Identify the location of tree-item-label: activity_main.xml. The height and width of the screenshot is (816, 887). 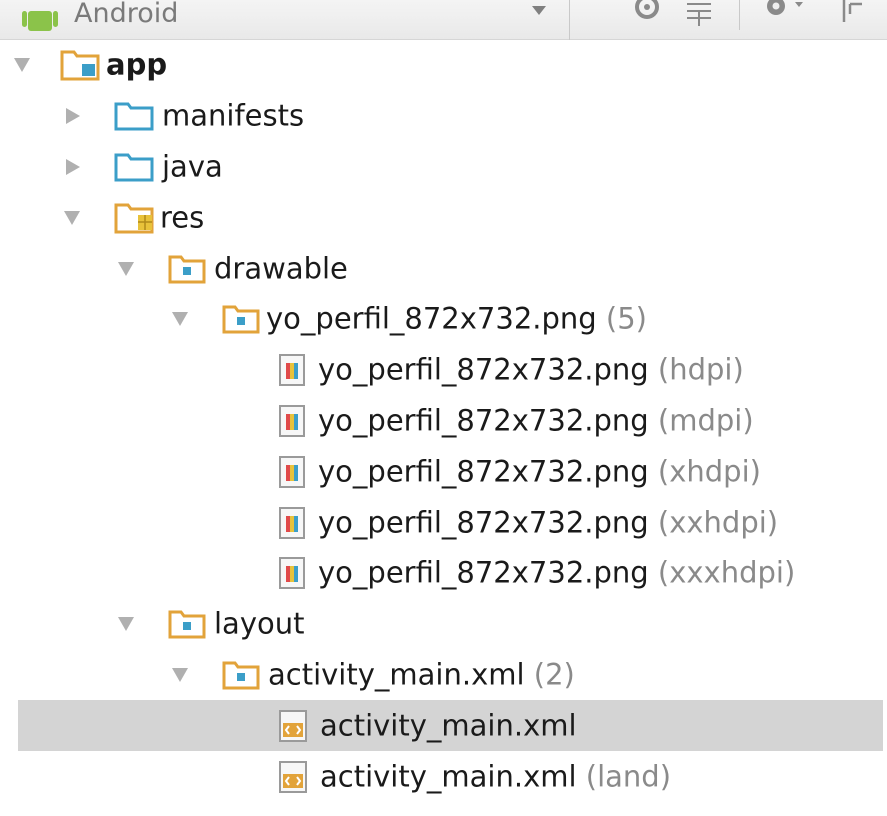
(448, 725).